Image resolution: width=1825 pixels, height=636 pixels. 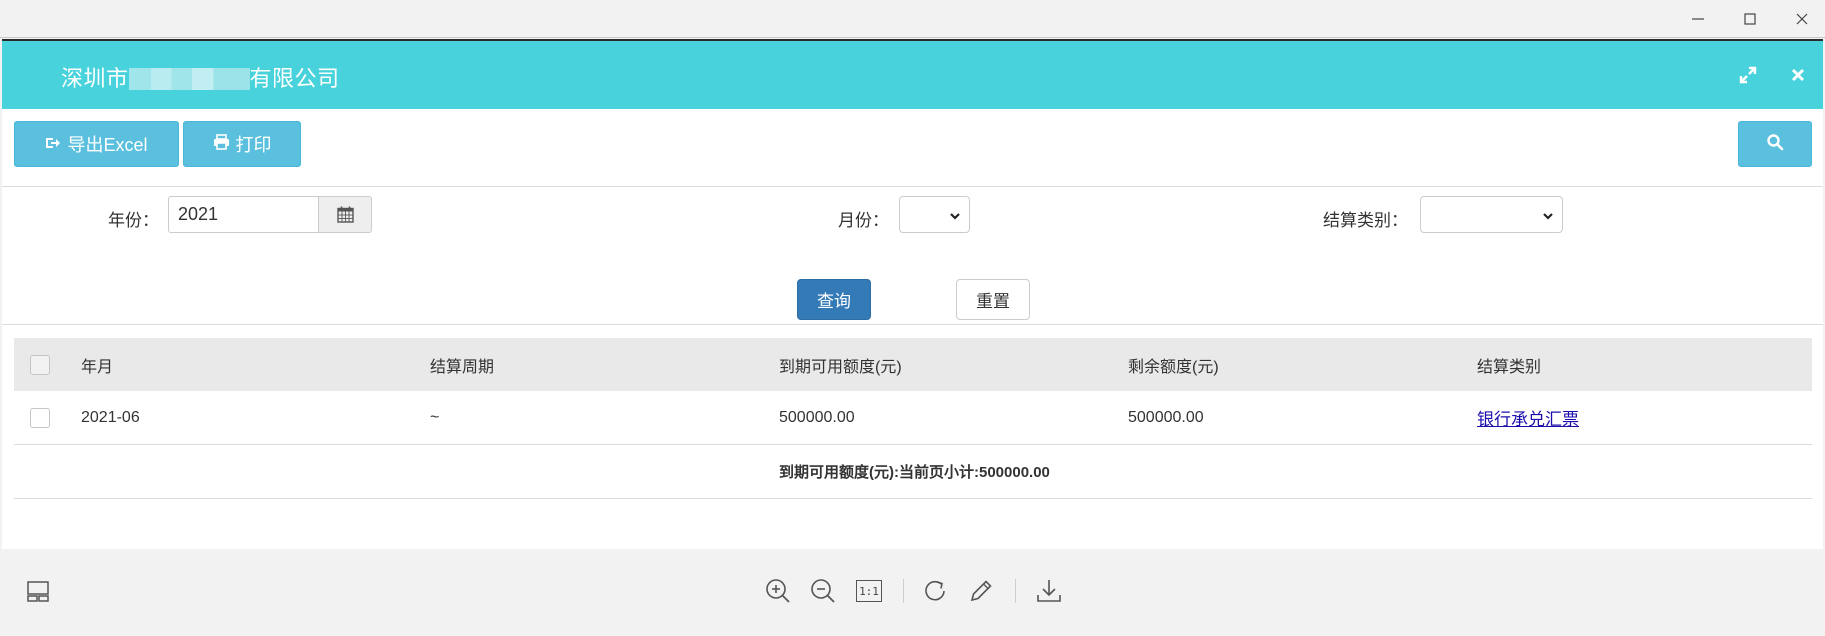 I want to click on month-select, so click(x=934, y=214).